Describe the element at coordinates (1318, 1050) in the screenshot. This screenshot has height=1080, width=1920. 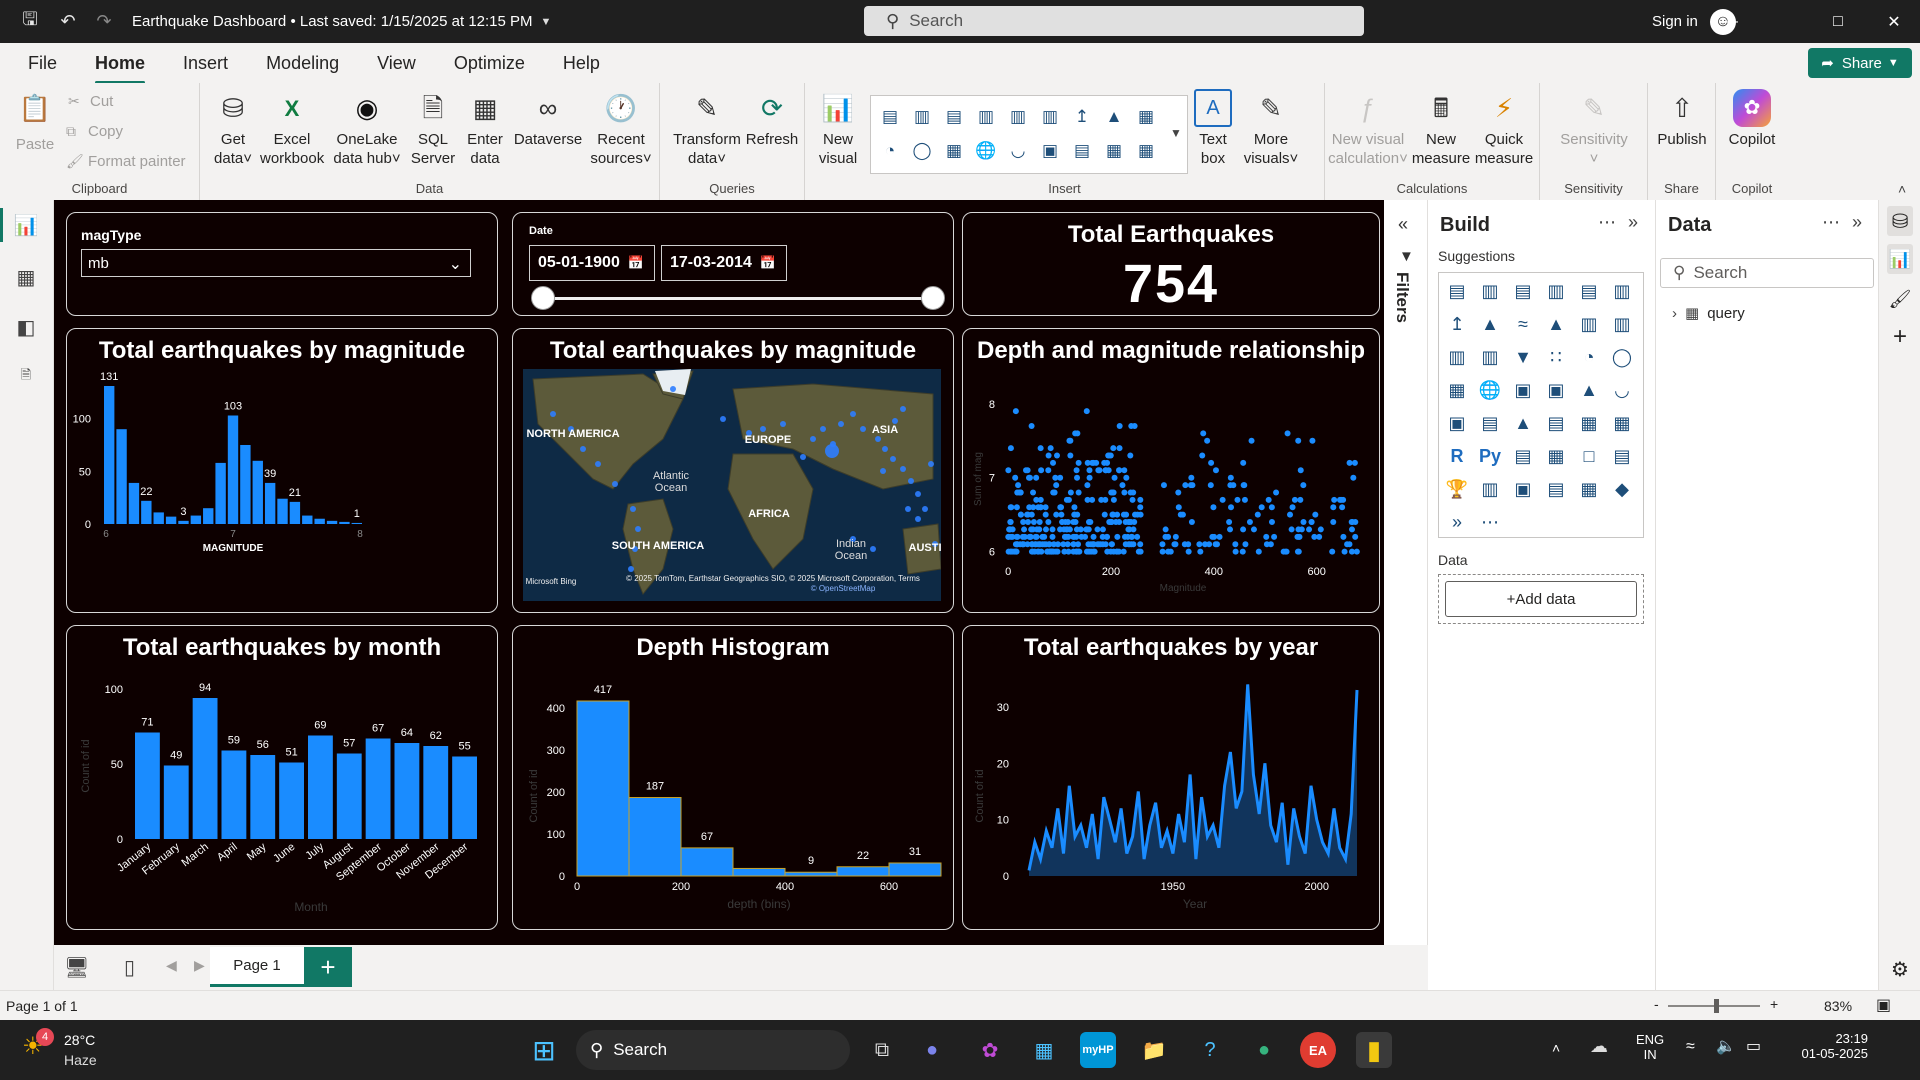
I see `ea-app-icon: EA` at that location.